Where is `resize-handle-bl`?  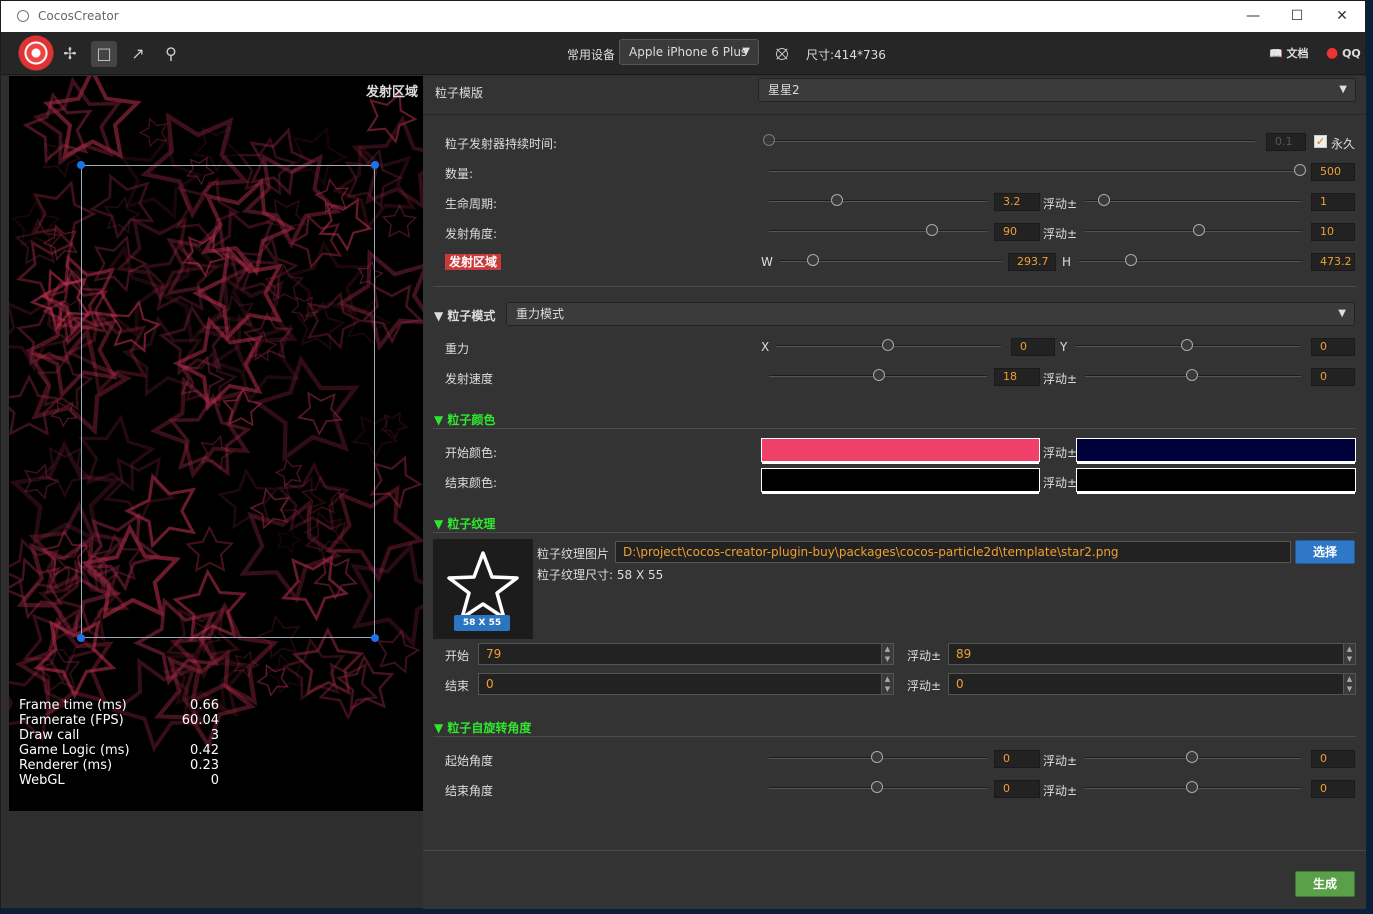
resize-handle-bl is located at coordinates (81, 638).